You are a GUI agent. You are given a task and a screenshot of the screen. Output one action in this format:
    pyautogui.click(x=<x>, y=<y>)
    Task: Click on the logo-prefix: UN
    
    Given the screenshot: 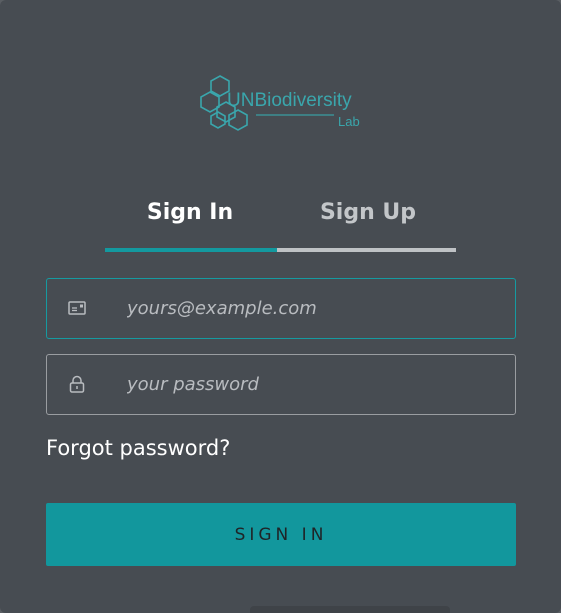 What is the action you would take?
    pyautogui.click(x=241, y=100)
    